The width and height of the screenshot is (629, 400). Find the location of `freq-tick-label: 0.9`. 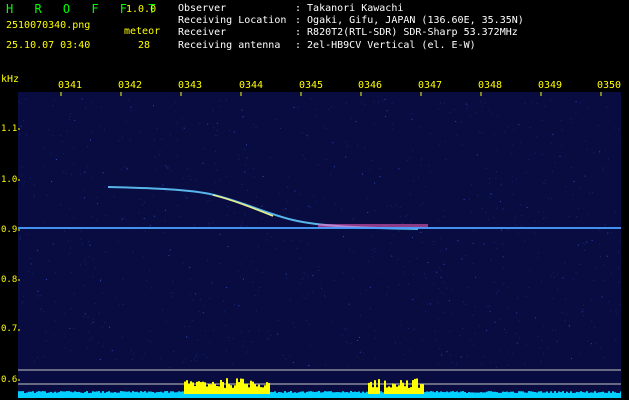

freq-tick-label: 0.9 is located at coordinates (9, 230).